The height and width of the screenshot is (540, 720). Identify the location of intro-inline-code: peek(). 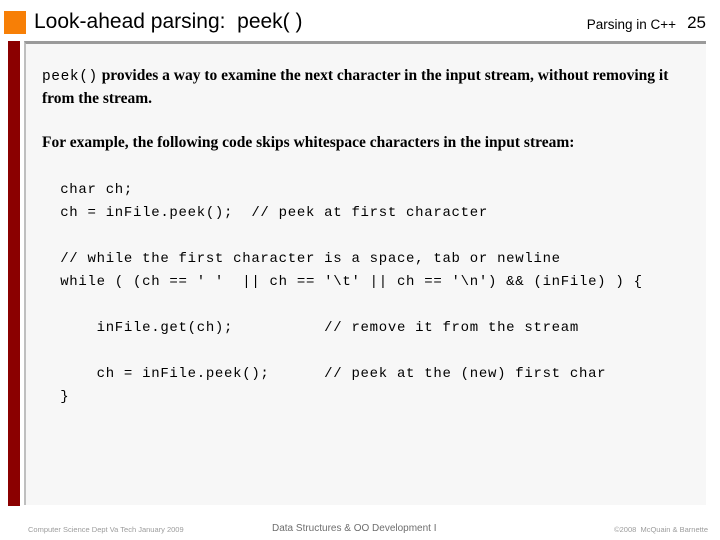
(70, 77).